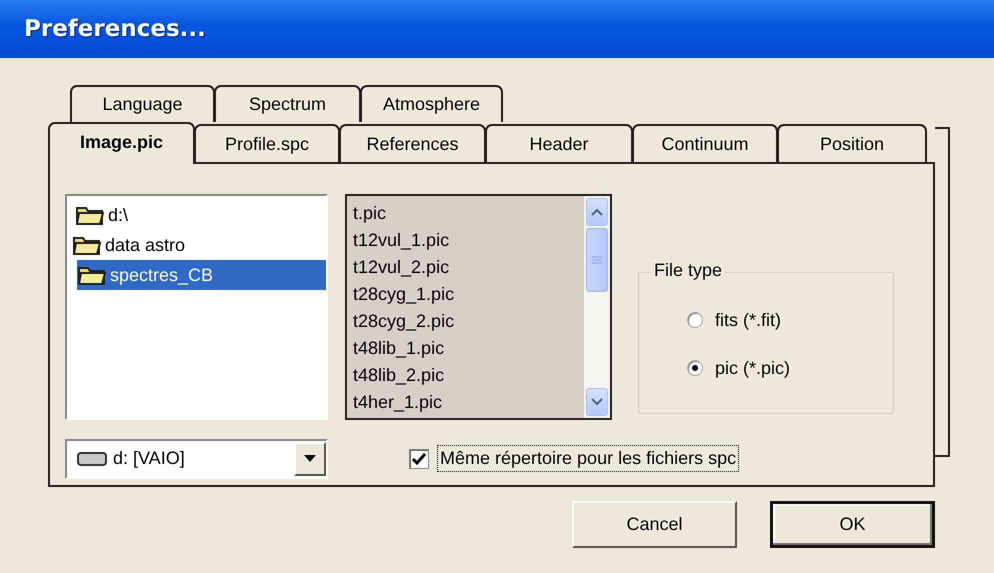  What do you see at coordinates (431, 103) in the screenshot?
I see `tab: Atmosphere` at bounding box center [431, 103].